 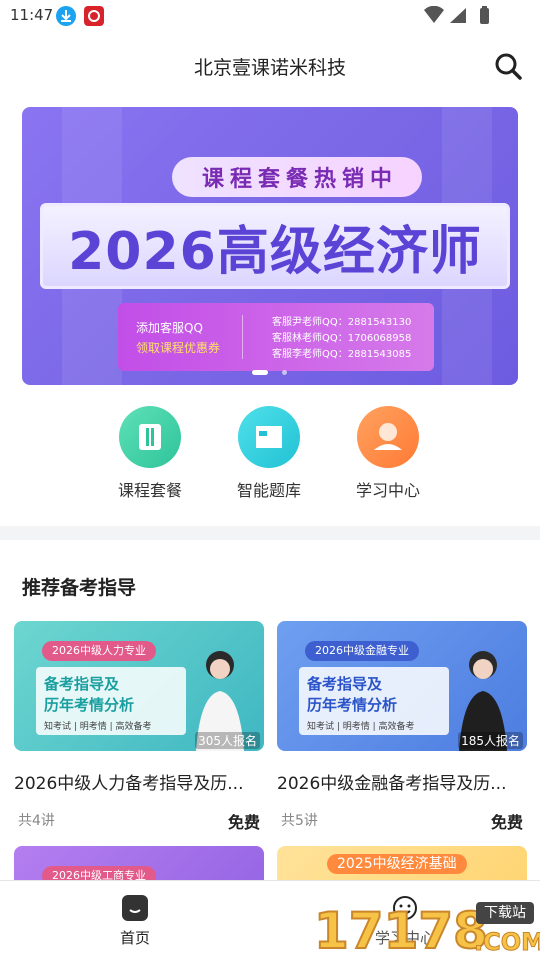 What do you see at coordinates (387, 490) in the screenshot?
I see `entry-label: 学习中心` at bounding box center [387, 490].